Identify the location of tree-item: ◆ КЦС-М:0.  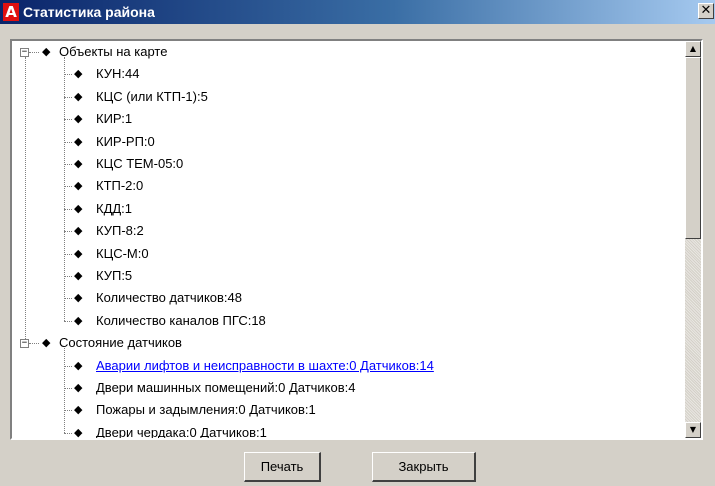
(342, 254).